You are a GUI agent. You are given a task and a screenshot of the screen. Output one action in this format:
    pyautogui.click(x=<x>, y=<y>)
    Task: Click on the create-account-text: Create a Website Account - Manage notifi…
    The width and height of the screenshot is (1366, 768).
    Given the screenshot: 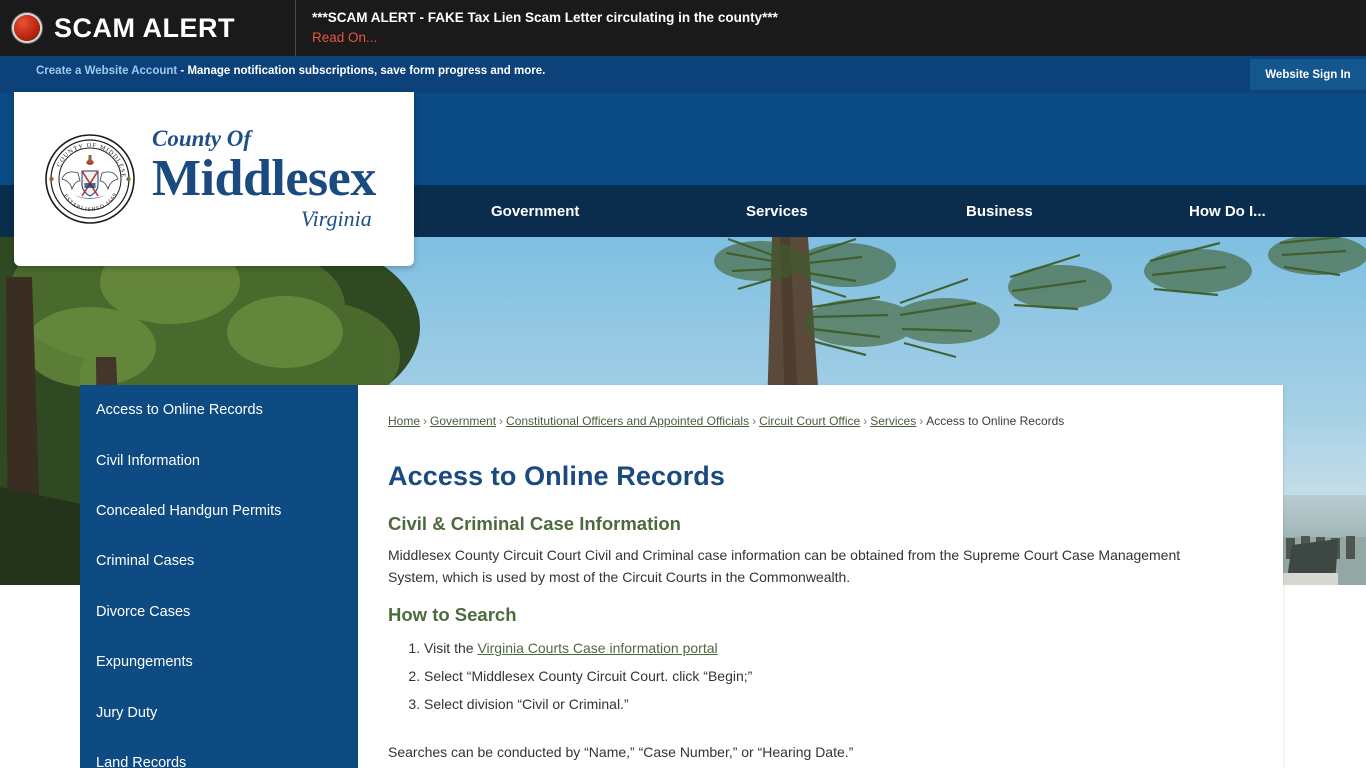 What is the action you would take?
    pyautogui.click(x=290, y=71)
    